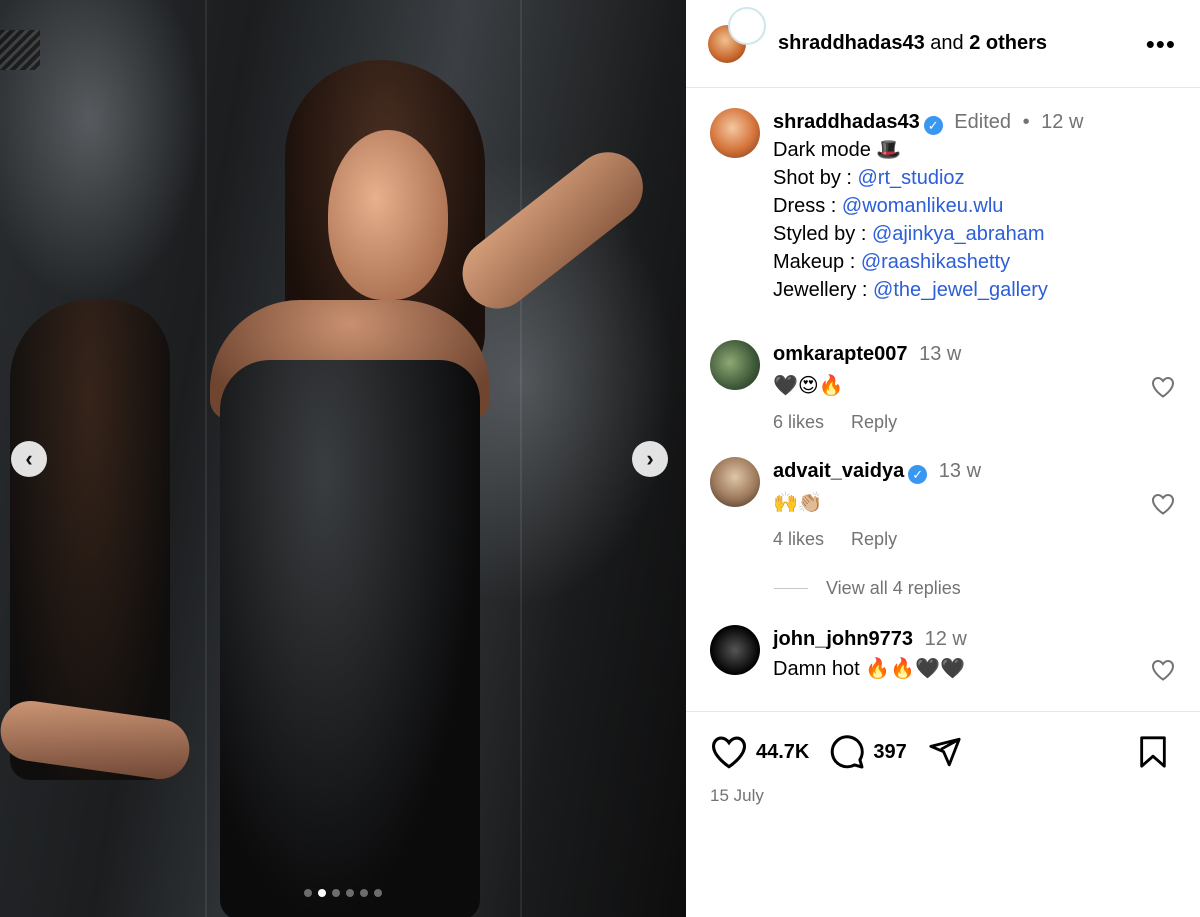 The width and height of the screenshot is (1200, 917). I want to click on comment: omkarapte007 13 w 🖤😍🔥 6 likes Reply, so click(943, 386).